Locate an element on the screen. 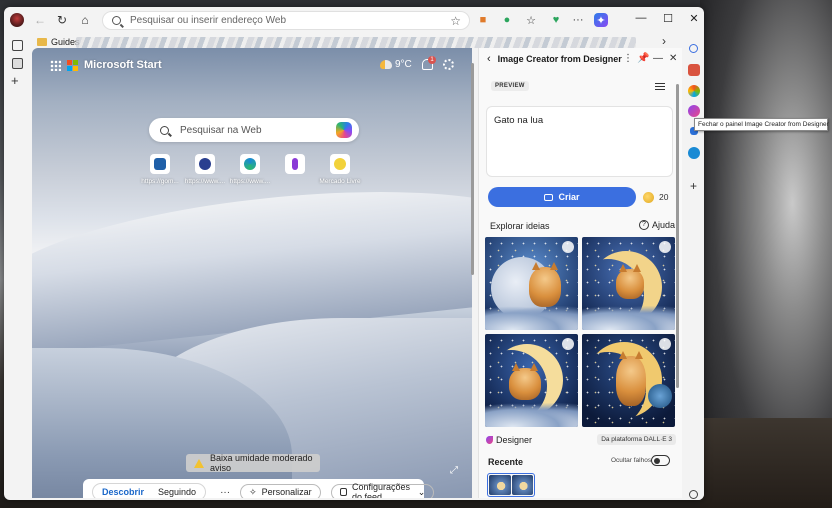  copilot-icon: ✦ is located at coordinates (601, 20).